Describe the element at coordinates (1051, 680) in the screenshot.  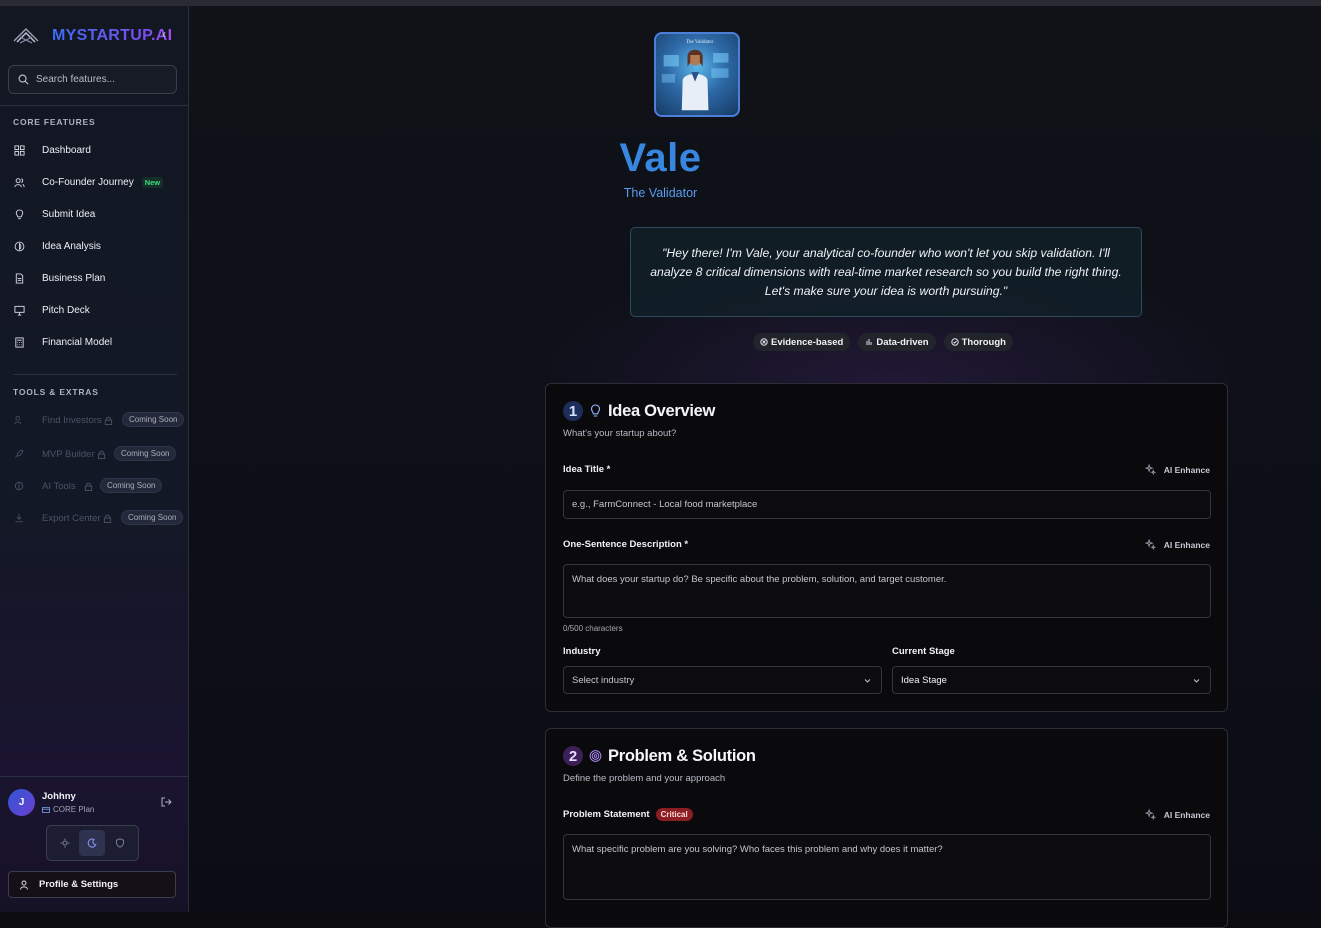
I see `stage-select: Idea Stage` at that location.